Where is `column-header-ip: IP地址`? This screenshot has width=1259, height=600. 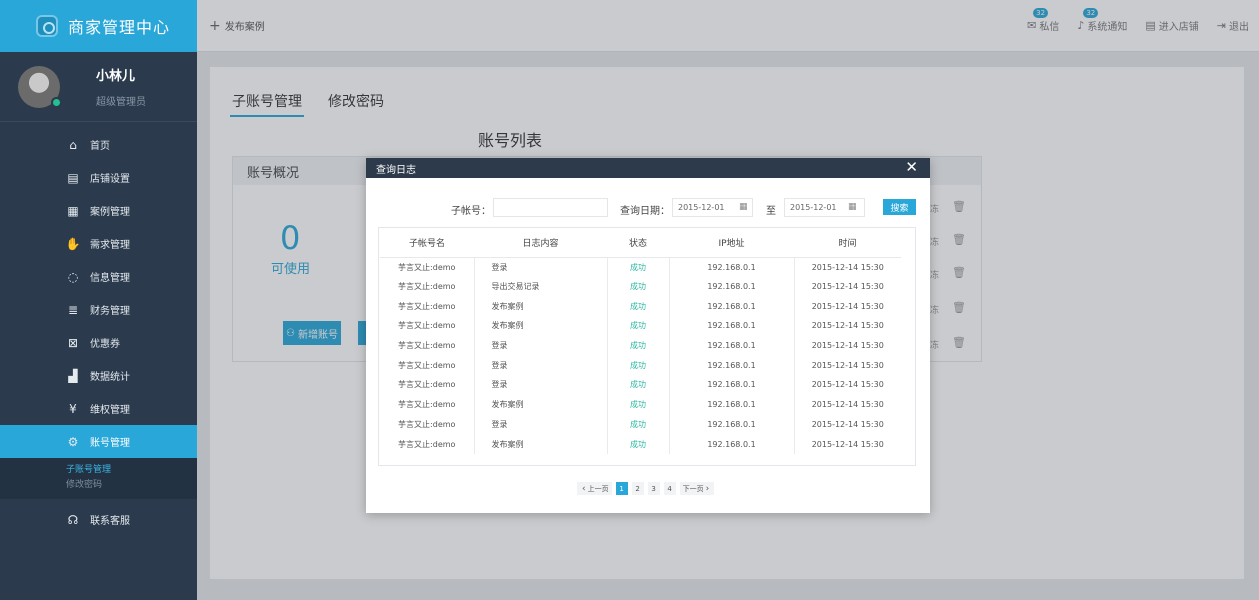
column-header-ip: IP地址 is located at coordinates (731, 243).